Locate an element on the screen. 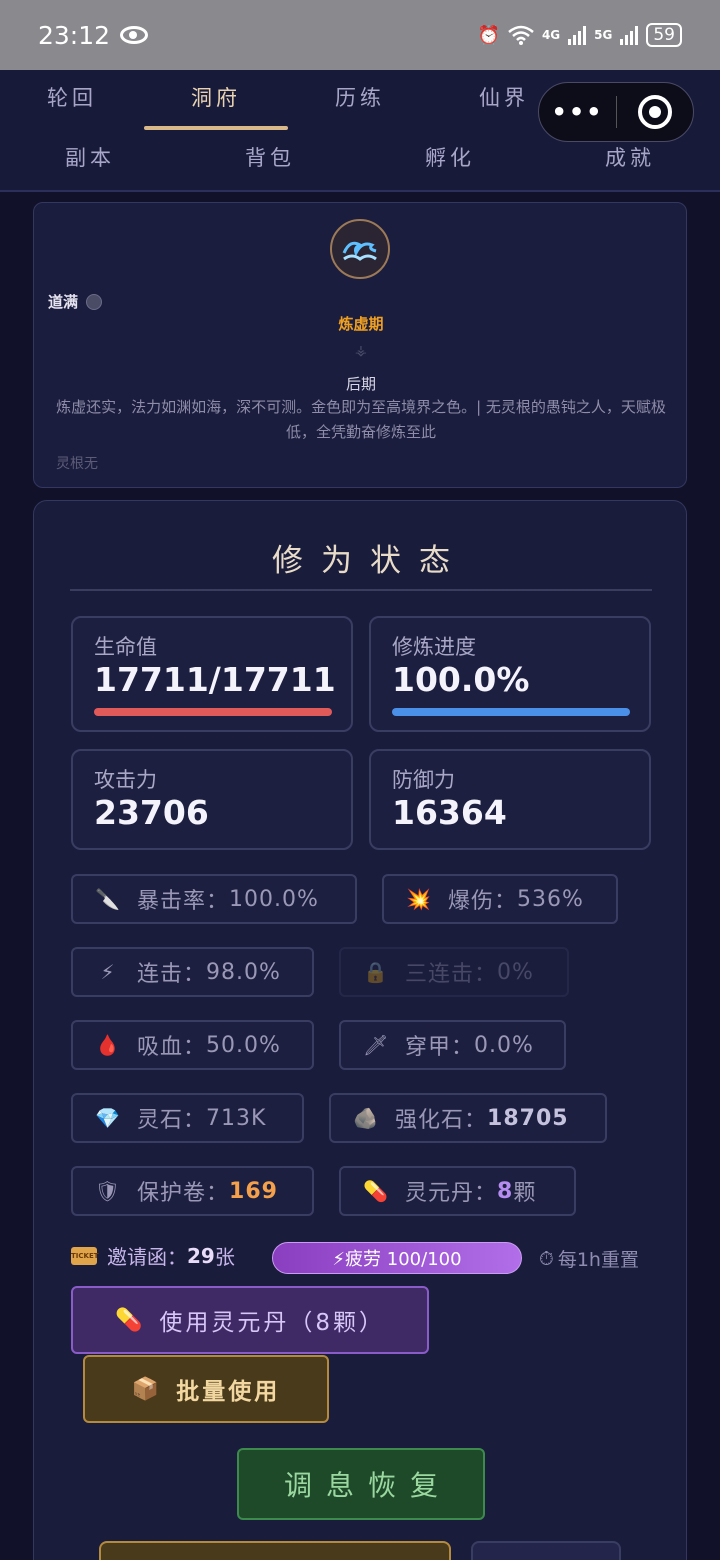 This screenshot has height=1560, width=720. use-pill-label: 使用灵元丹（8颗） is located at coordinates (272, 1323).